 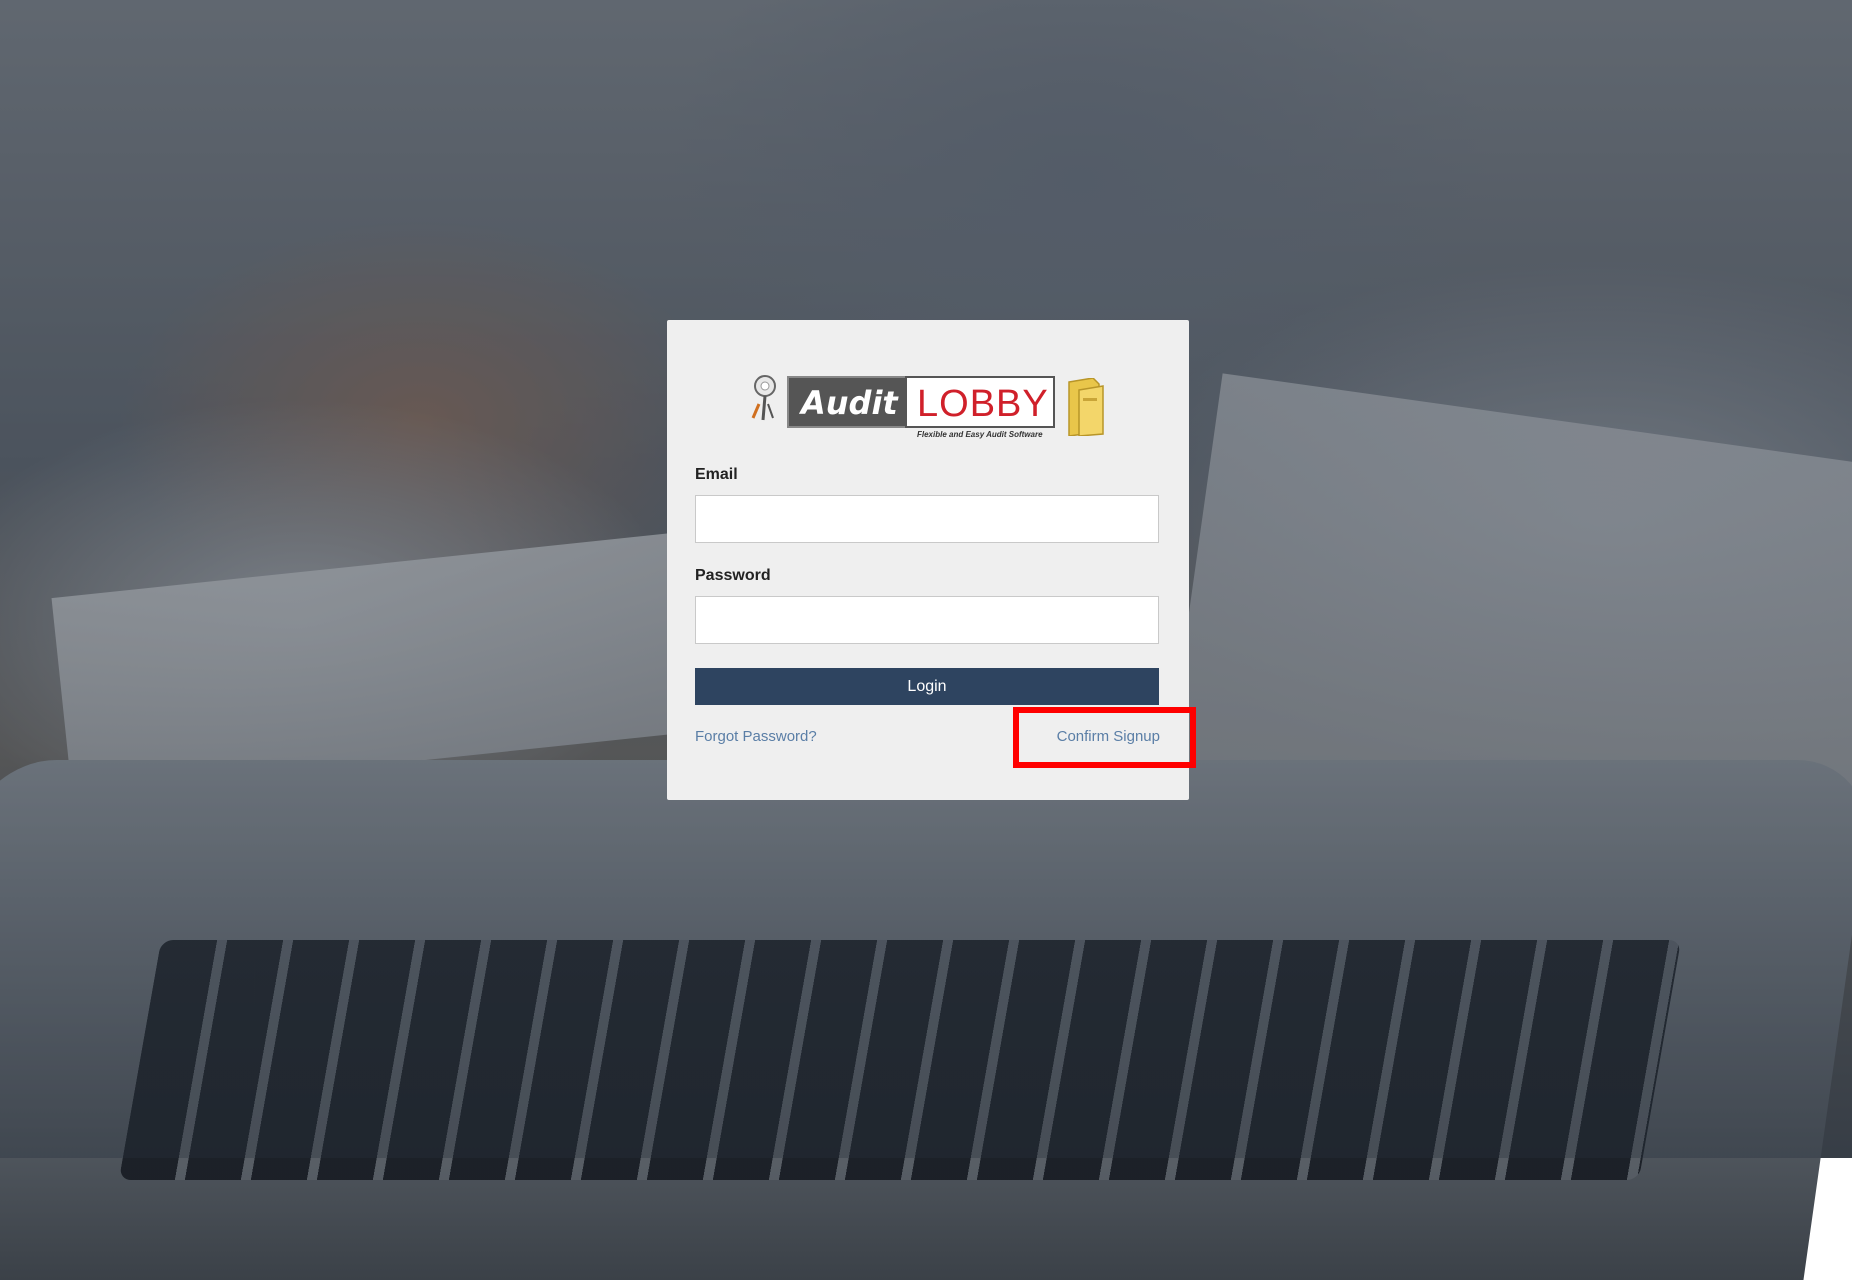 I want to click on logo-audit-block: Audit, so click(x=847, y=402).